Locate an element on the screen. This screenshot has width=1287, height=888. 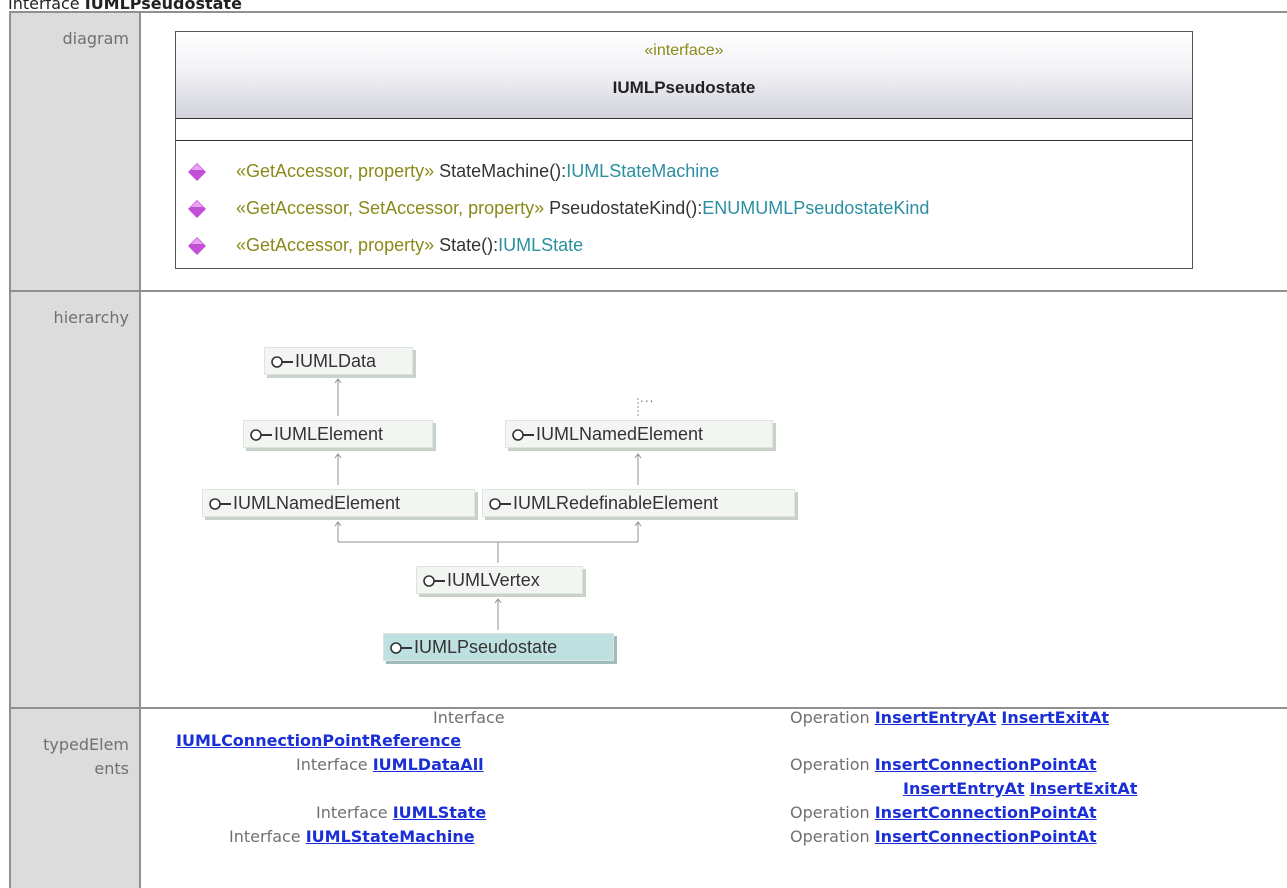
typed-element-entry: Interface IUMLStateMachine is located at coordinates (352, 836).